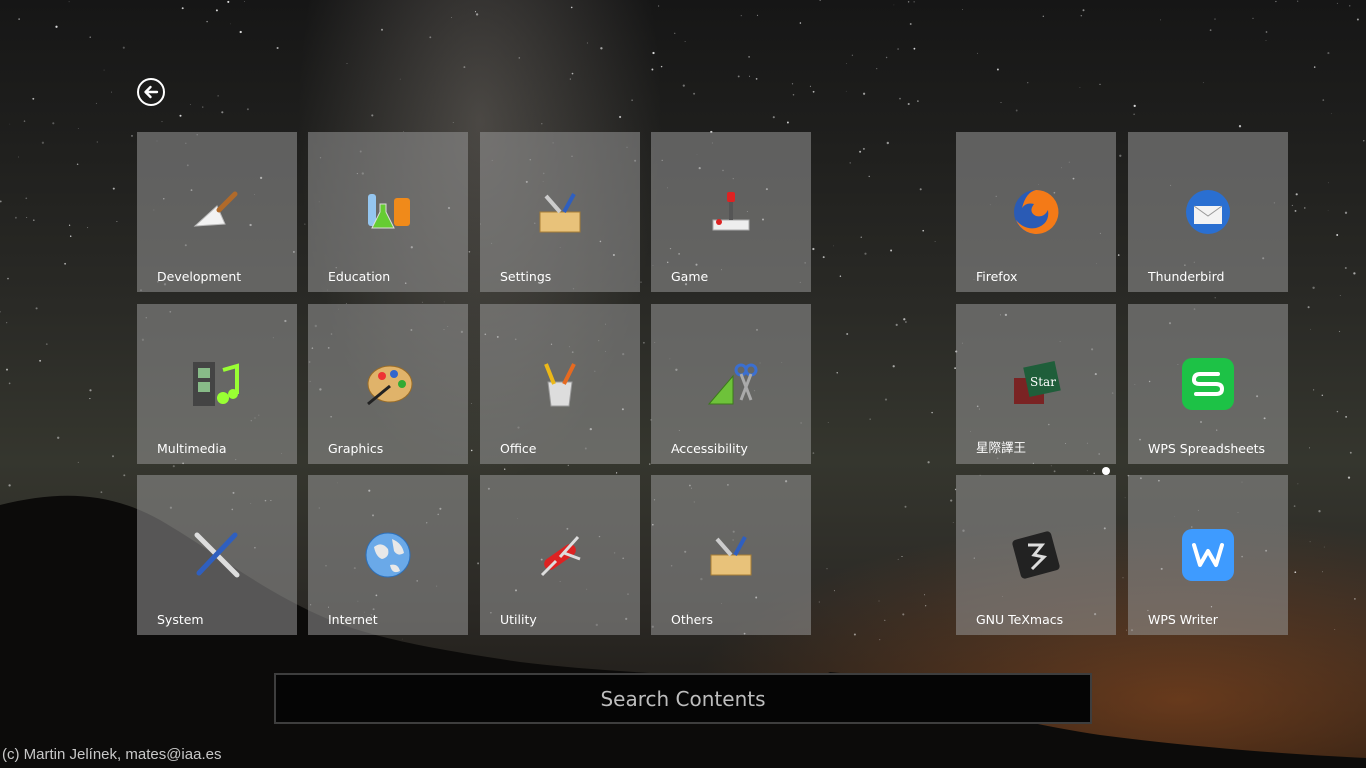  I want to click on svg-text: Star, so click(1043, 382).